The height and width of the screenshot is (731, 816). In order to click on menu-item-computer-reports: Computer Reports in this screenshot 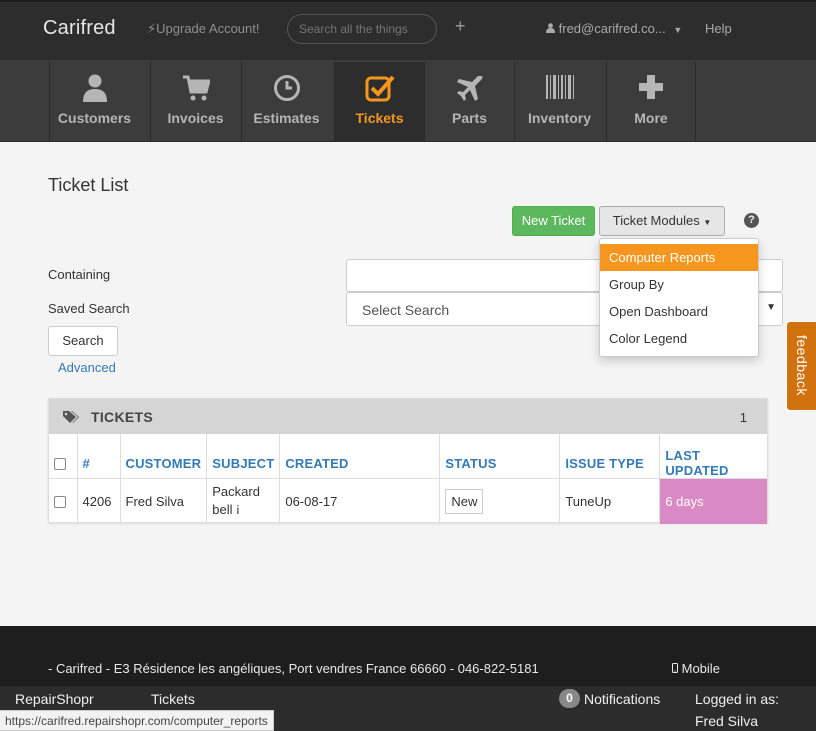, I will do `click(679, 257)`.